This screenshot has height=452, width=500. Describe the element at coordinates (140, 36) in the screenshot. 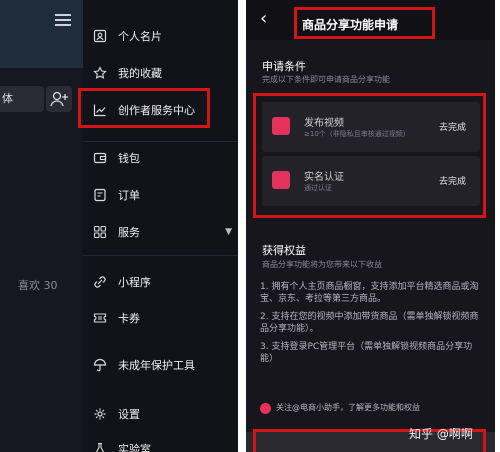

I see `menu-item-label: 个人名片` at that location.